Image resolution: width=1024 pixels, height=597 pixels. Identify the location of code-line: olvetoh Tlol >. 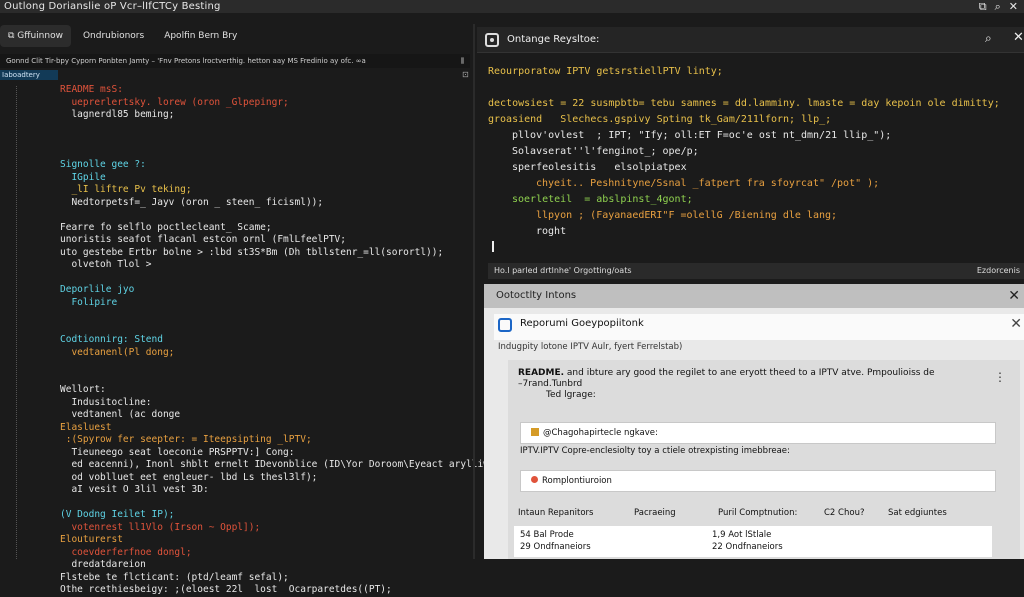
(106, 264).